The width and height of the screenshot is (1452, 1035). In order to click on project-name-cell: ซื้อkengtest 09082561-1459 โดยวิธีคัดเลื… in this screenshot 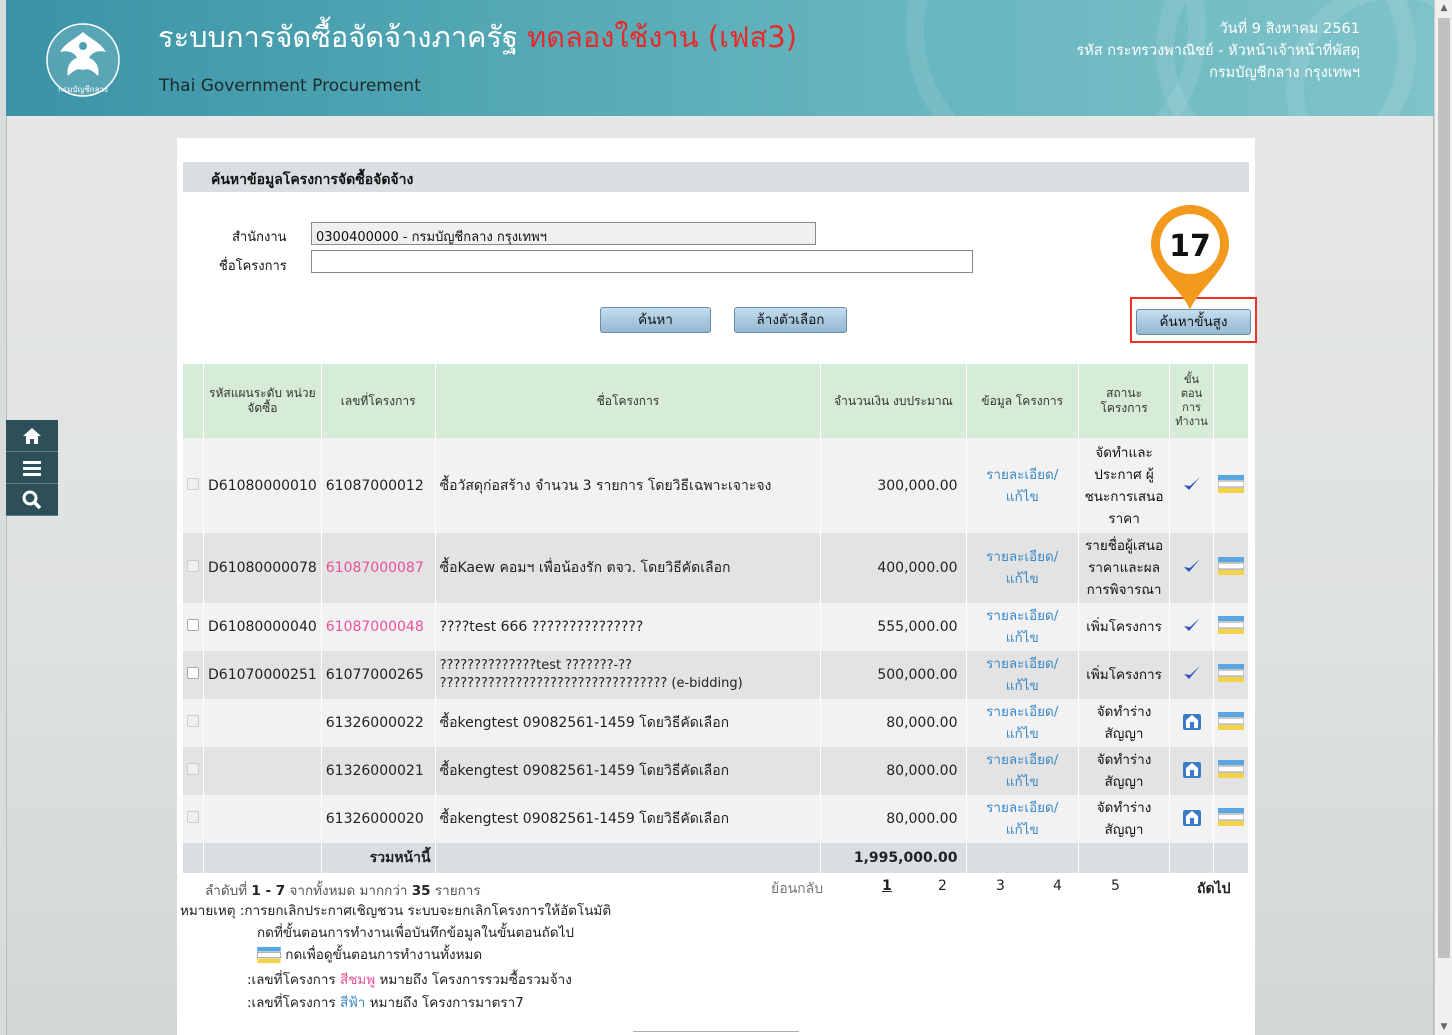, I will do `click(628, 723)`.